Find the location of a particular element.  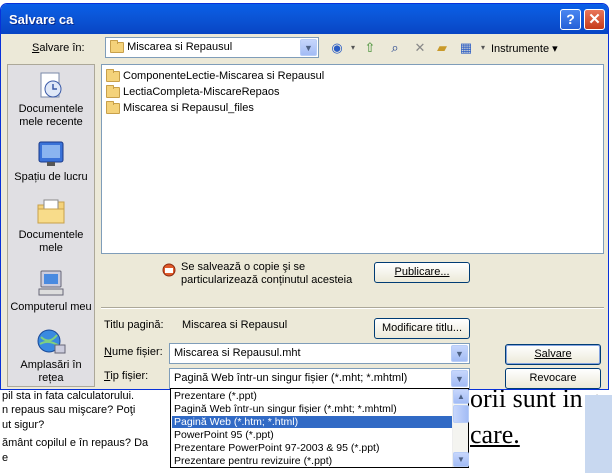

back-dropdown-icon: ▾ is located at coordinates (353, 48).